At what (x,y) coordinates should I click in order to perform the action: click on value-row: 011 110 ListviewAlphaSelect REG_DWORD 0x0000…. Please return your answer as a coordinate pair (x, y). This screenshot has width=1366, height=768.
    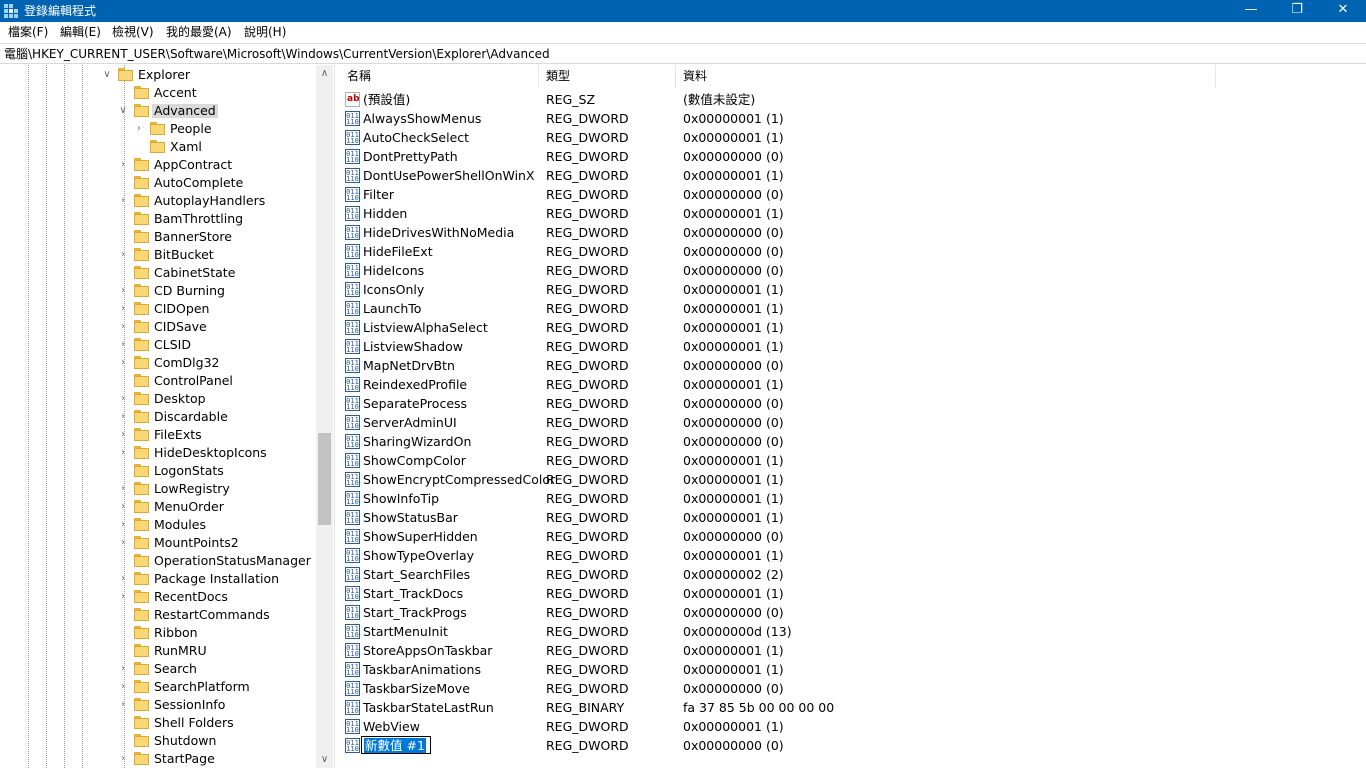
    Looking at the image, I should click on (853, 327).